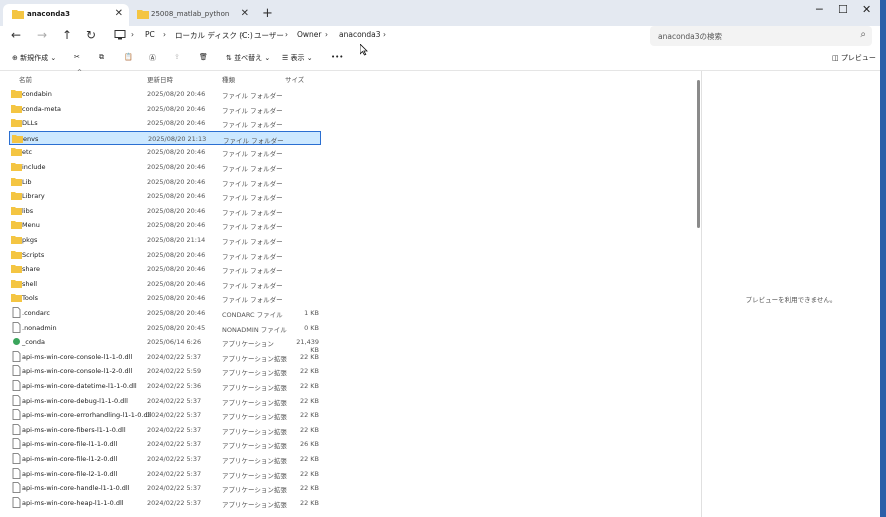  Describe the element at coordinates (866, 9) in the screenshot. I see `close-window-button: ✕` at that location.